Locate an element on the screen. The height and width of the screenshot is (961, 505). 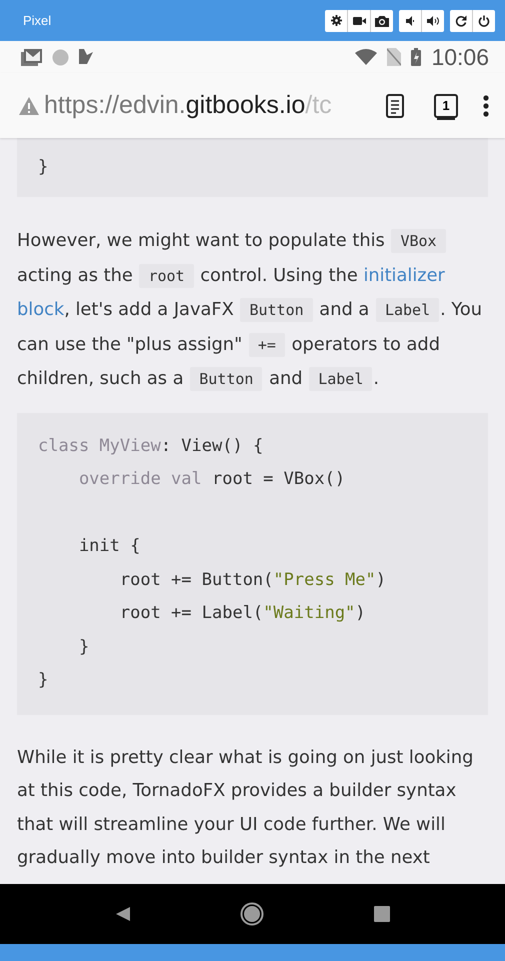
rotate-icon is located at coordinates (461, 20).